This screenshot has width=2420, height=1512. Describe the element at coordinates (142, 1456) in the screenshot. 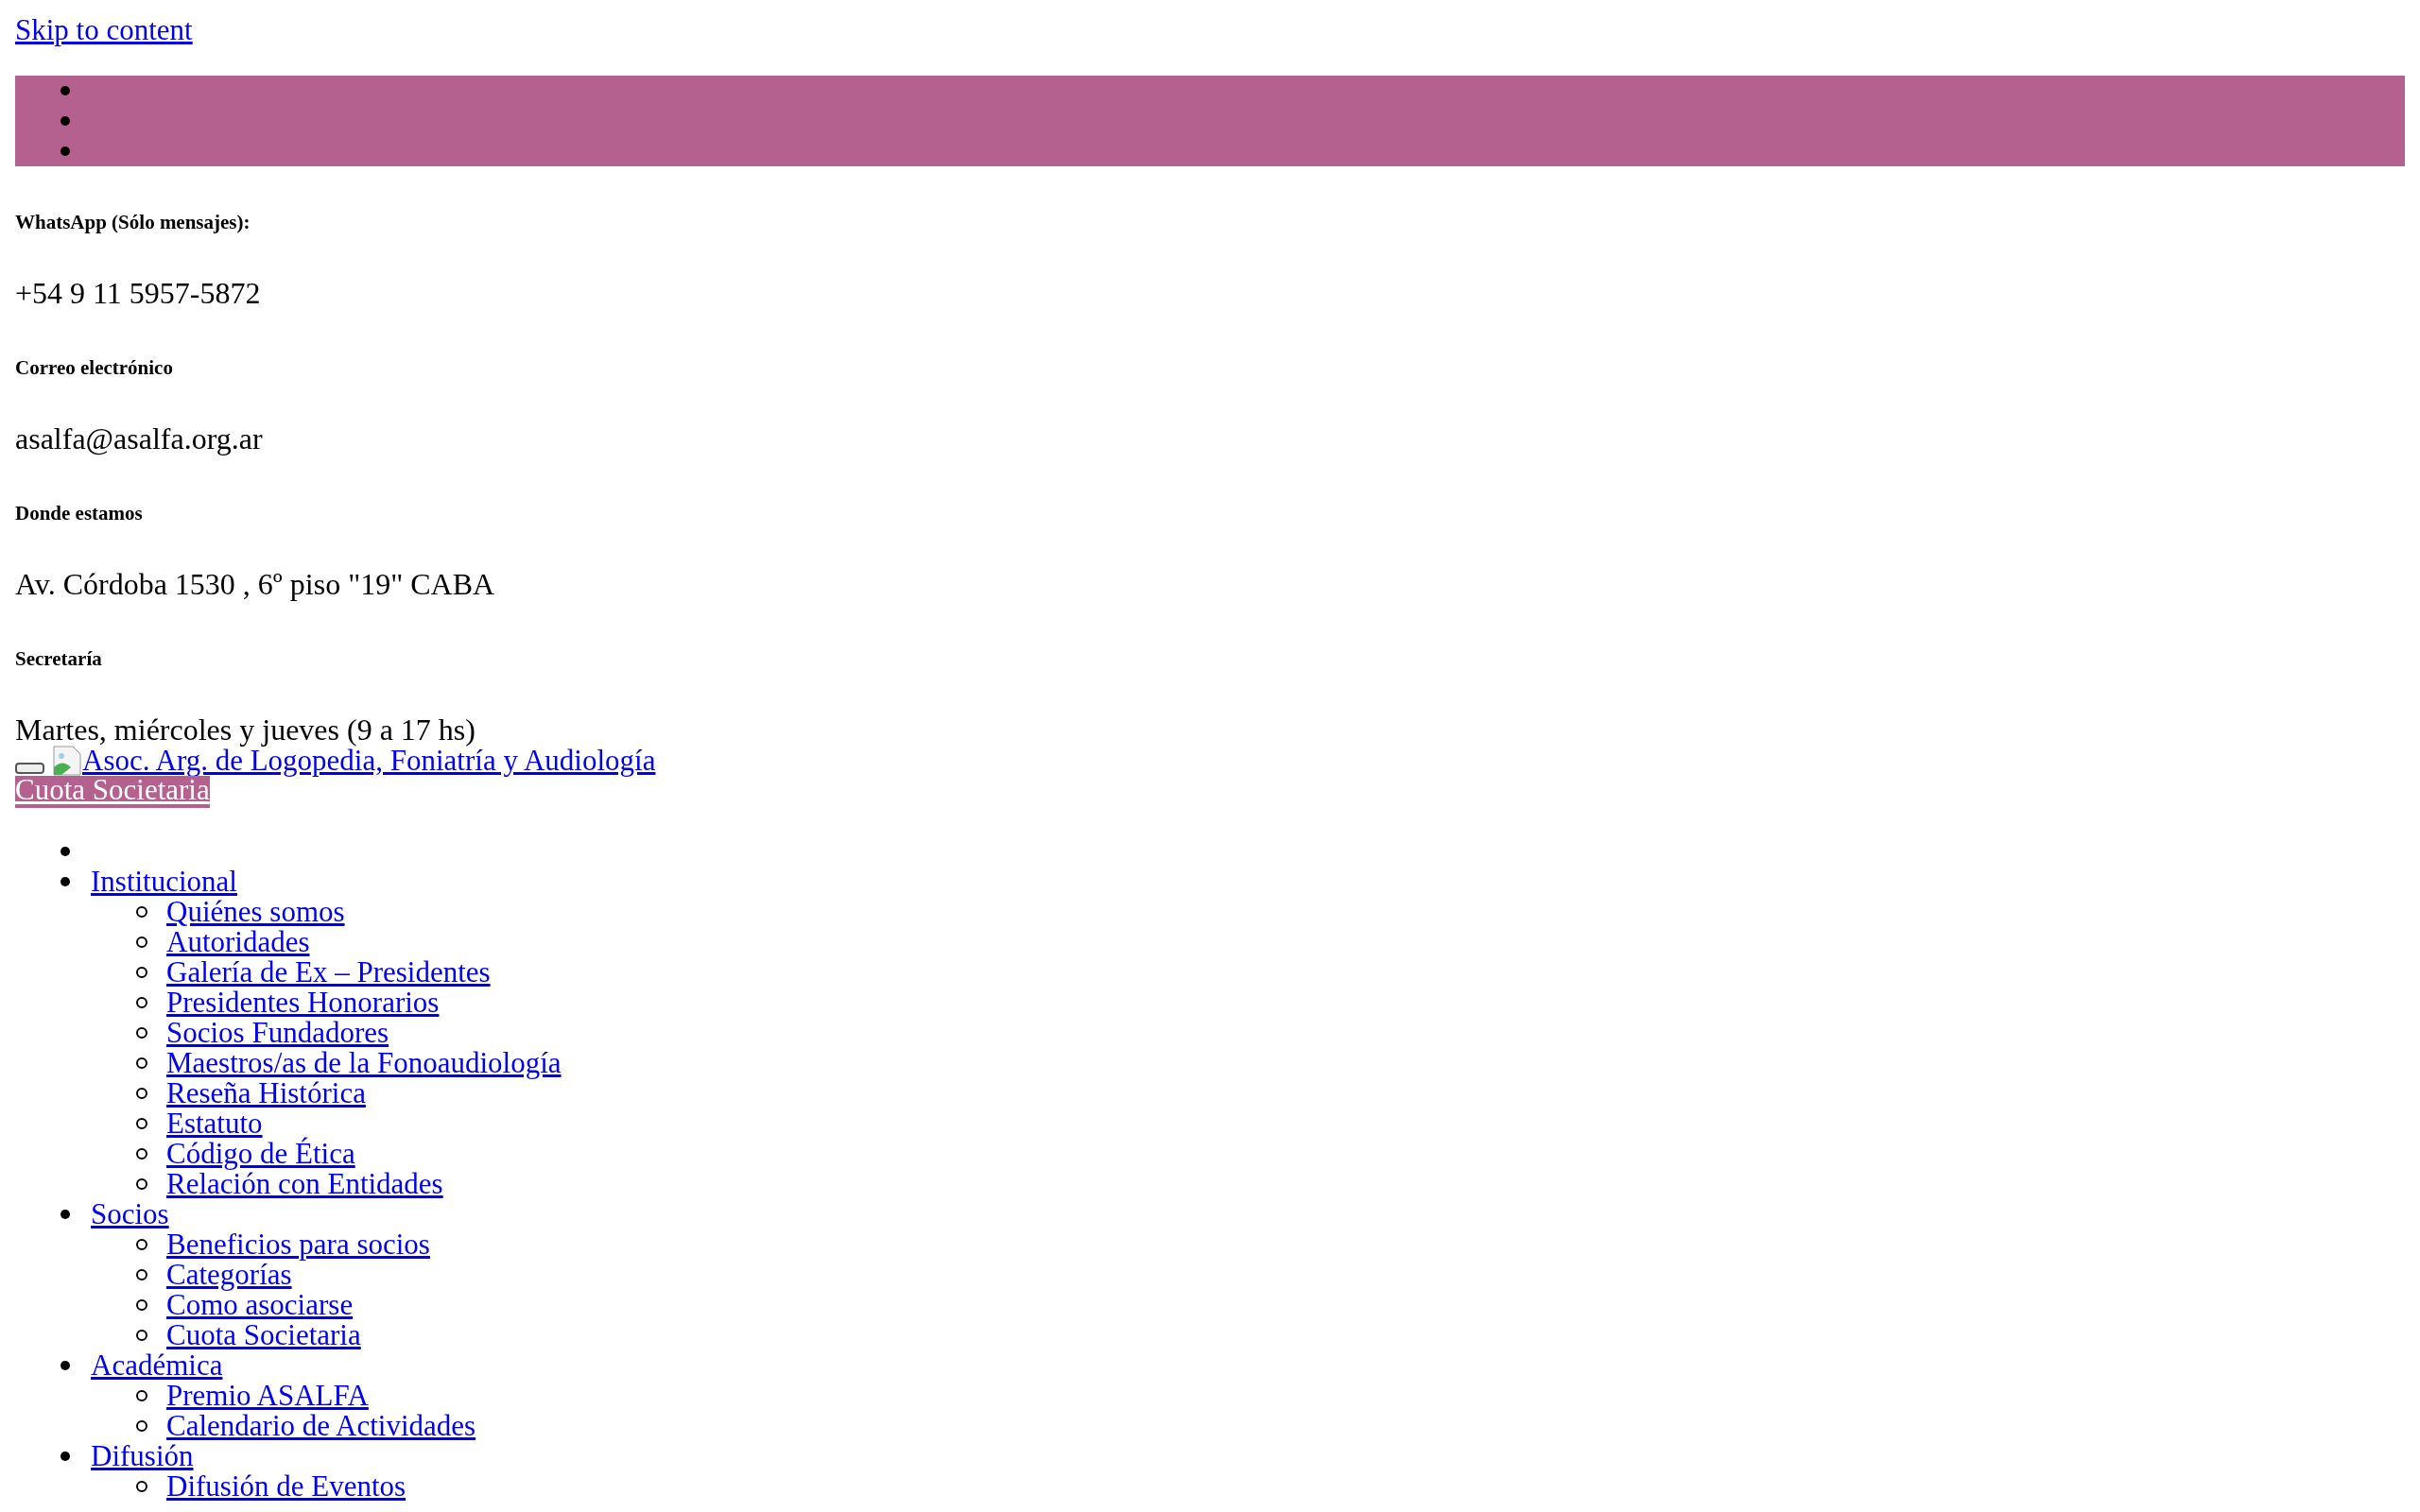

I see `nav-link: Difusión` at that location.